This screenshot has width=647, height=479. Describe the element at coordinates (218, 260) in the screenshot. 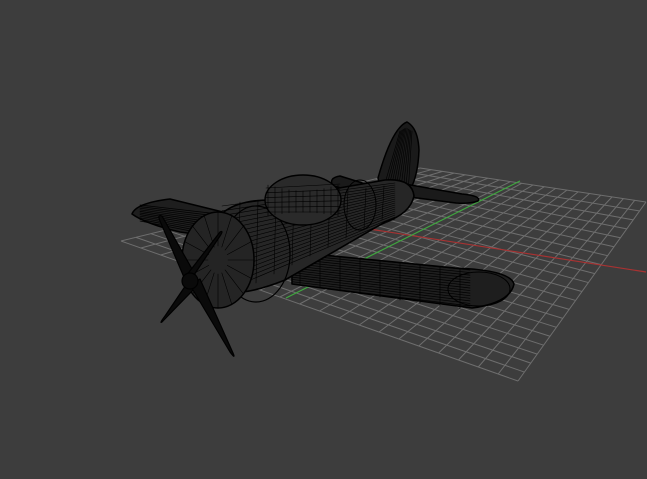

I see `engine-cowling` at that location.